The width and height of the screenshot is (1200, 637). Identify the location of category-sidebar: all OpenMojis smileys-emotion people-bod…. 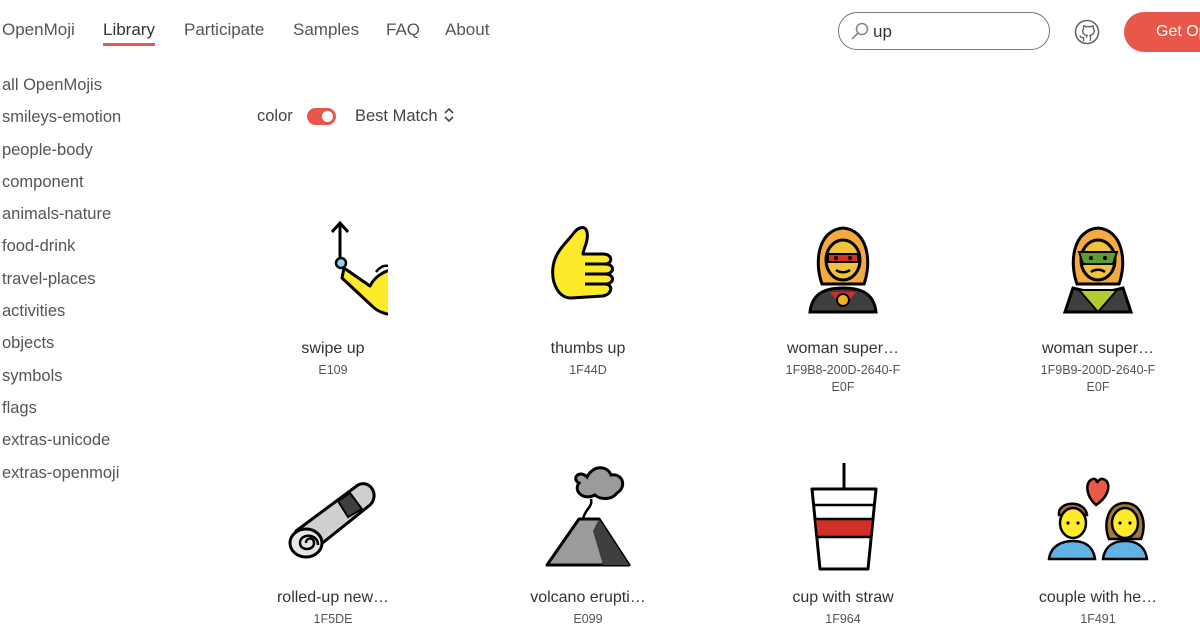
(61, 284).